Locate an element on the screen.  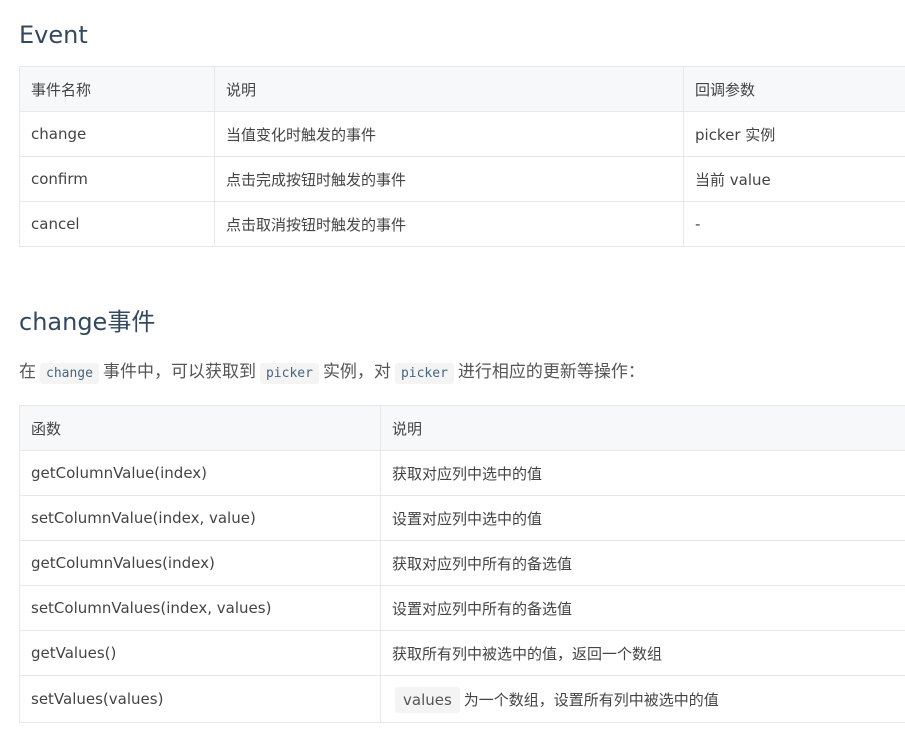
event-name-cell: confirm is located at coordinates (117, 179).